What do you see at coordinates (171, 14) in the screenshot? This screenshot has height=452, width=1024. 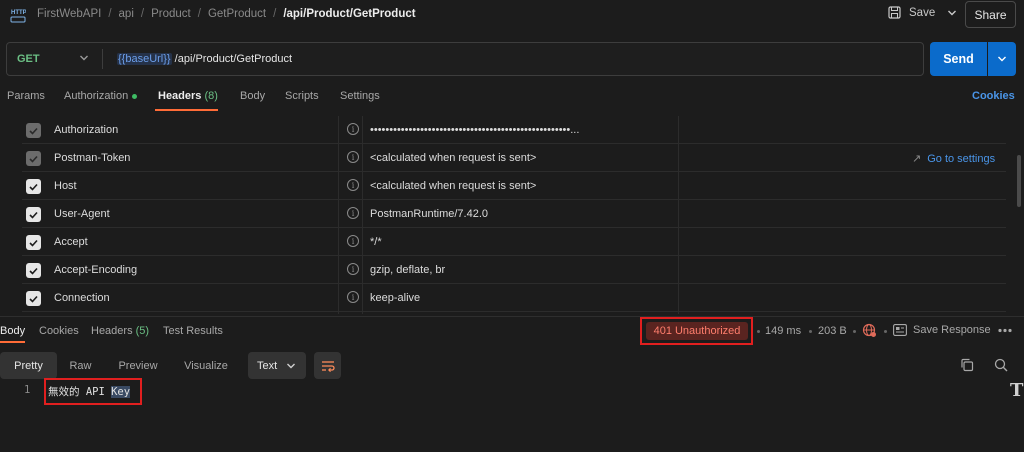 I see `breadcrumb-folder-product: Product` at bounding box center [171, 14].